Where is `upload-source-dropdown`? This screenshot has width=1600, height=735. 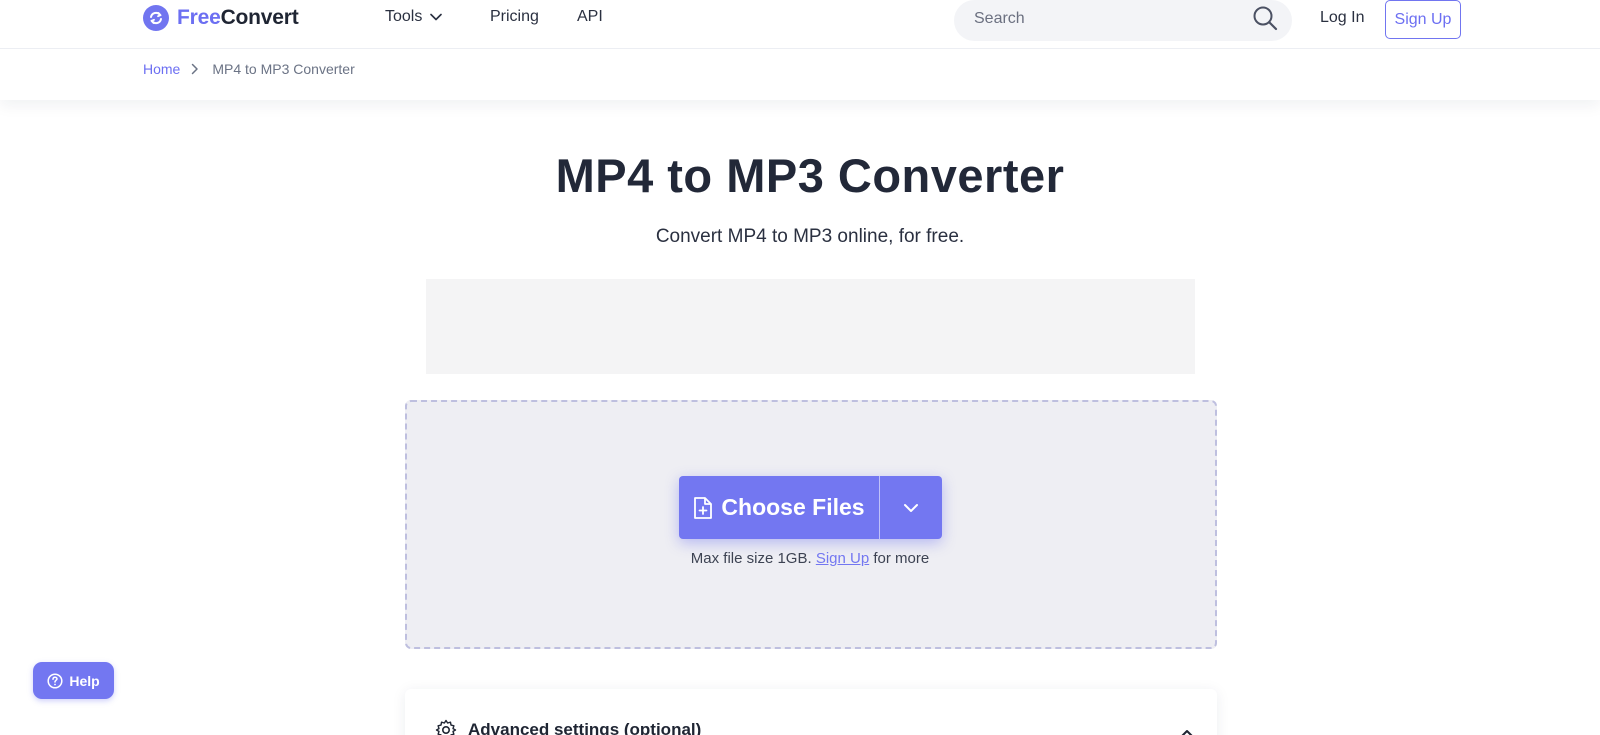
upload-source-dropdown is located at coordinates (911, 507).